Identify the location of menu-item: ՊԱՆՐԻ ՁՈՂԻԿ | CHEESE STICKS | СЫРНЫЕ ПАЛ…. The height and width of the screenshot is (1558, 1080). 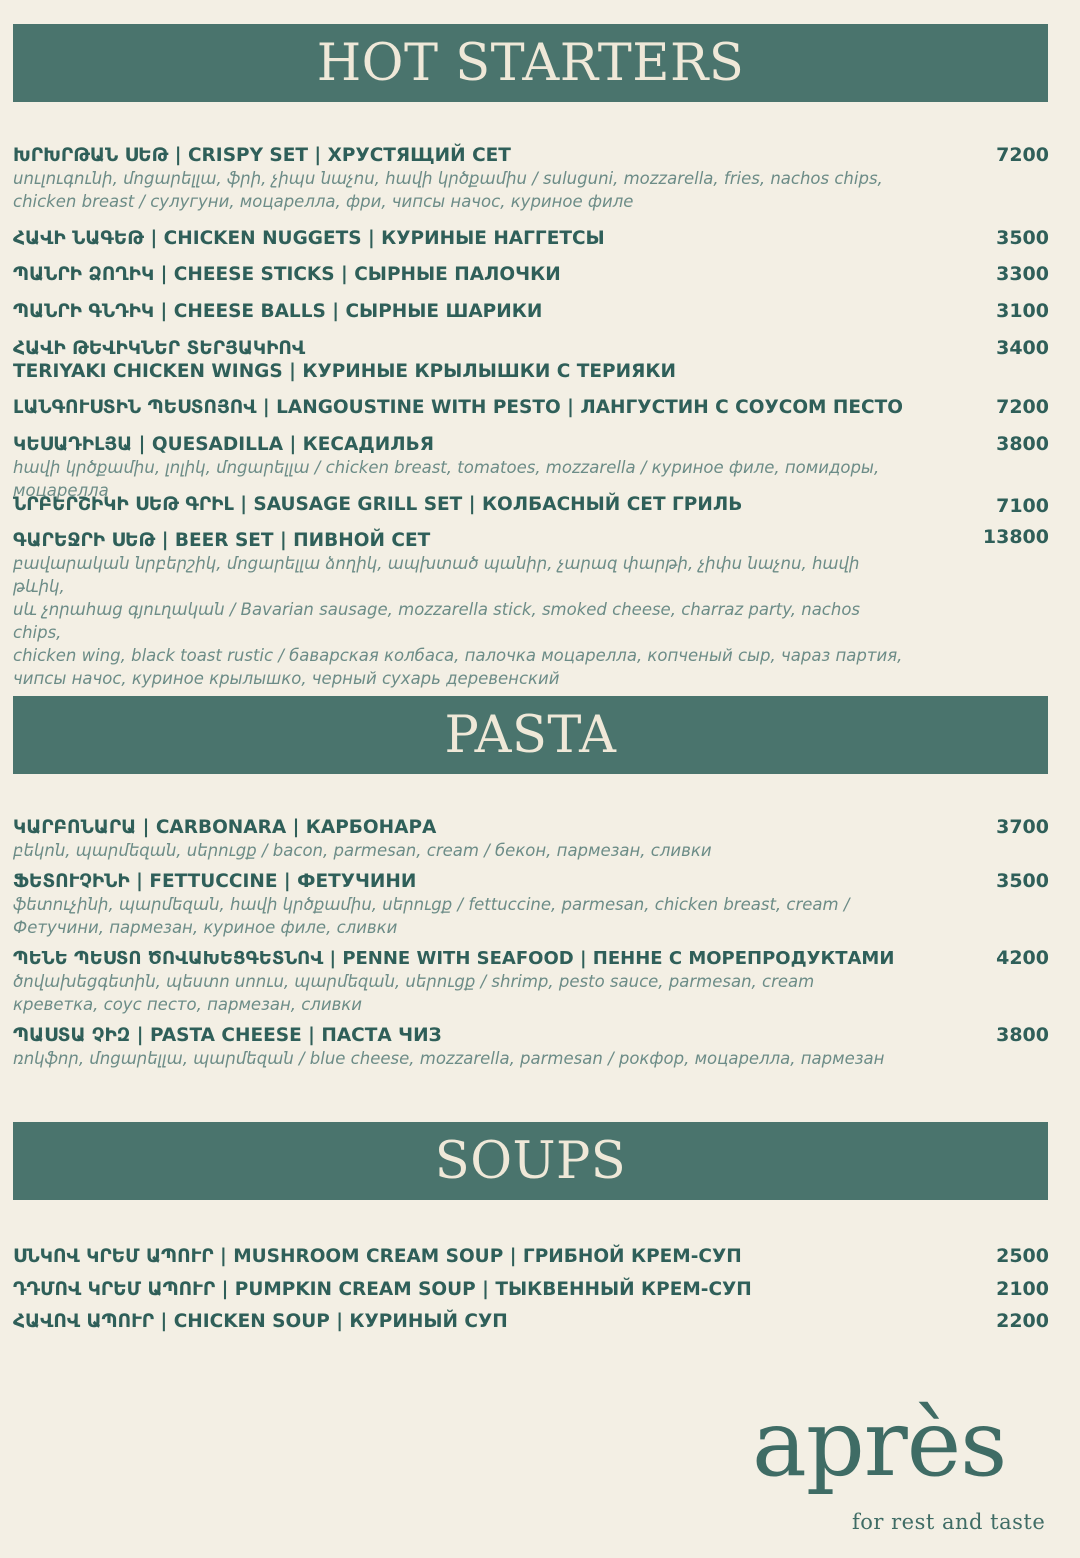
(531, 274).